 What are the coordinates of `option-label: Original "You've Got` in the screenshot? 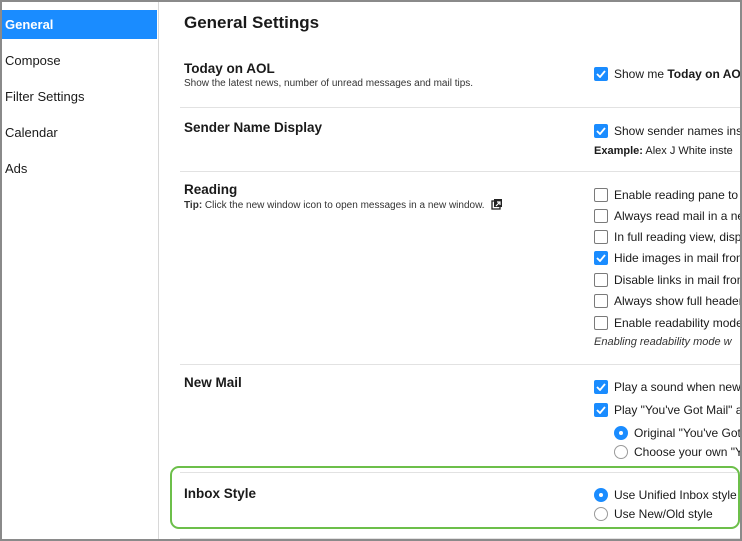 It's located at (687, 433).